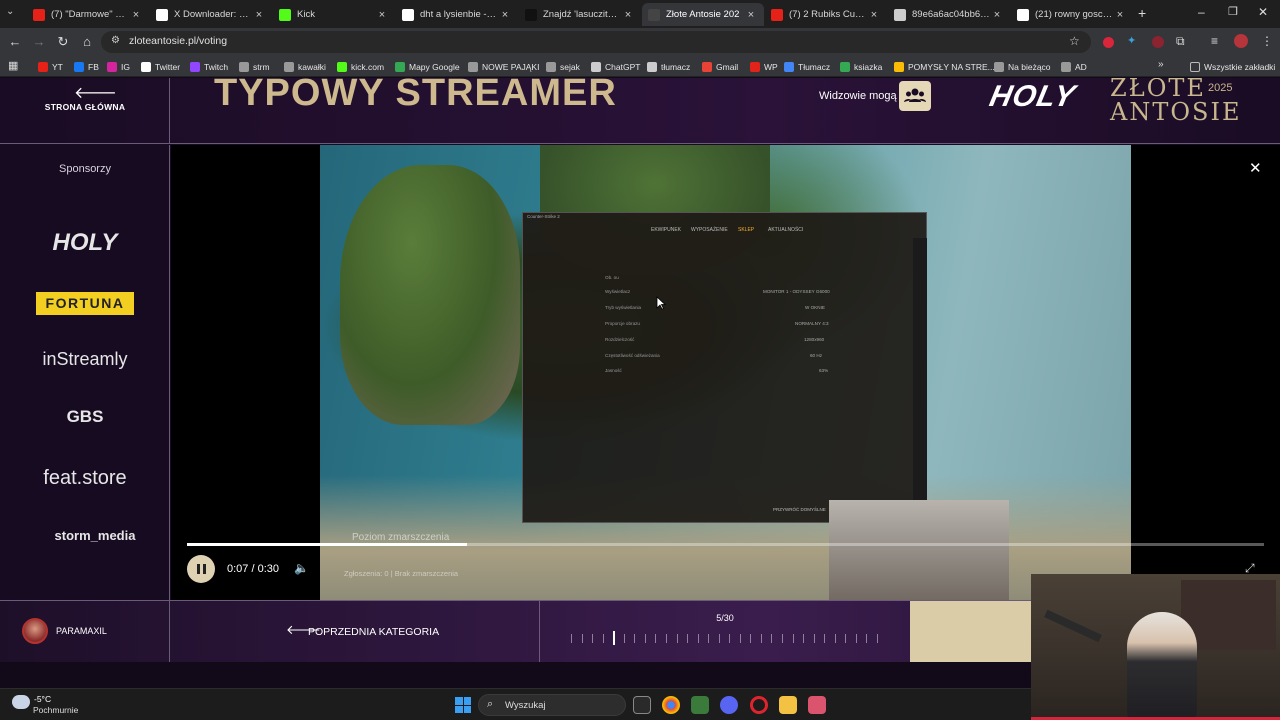 This screenshot has width=1280, height=720. I want to click on more-bookmarks-icon: », so click(1161, 64).